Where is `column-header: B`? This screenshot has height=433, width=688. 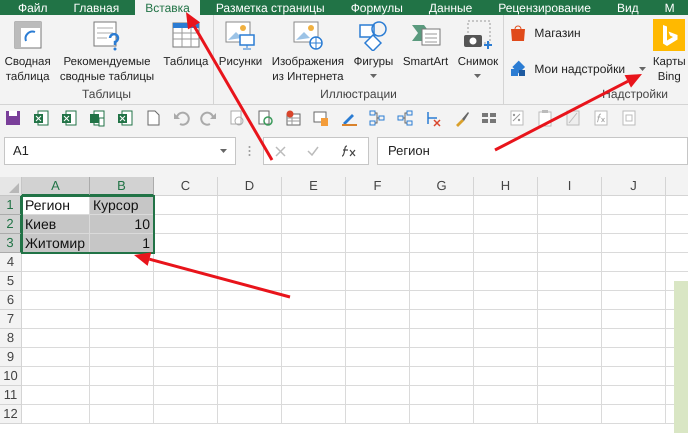 column-header: B is located at coordinates (122, 186).